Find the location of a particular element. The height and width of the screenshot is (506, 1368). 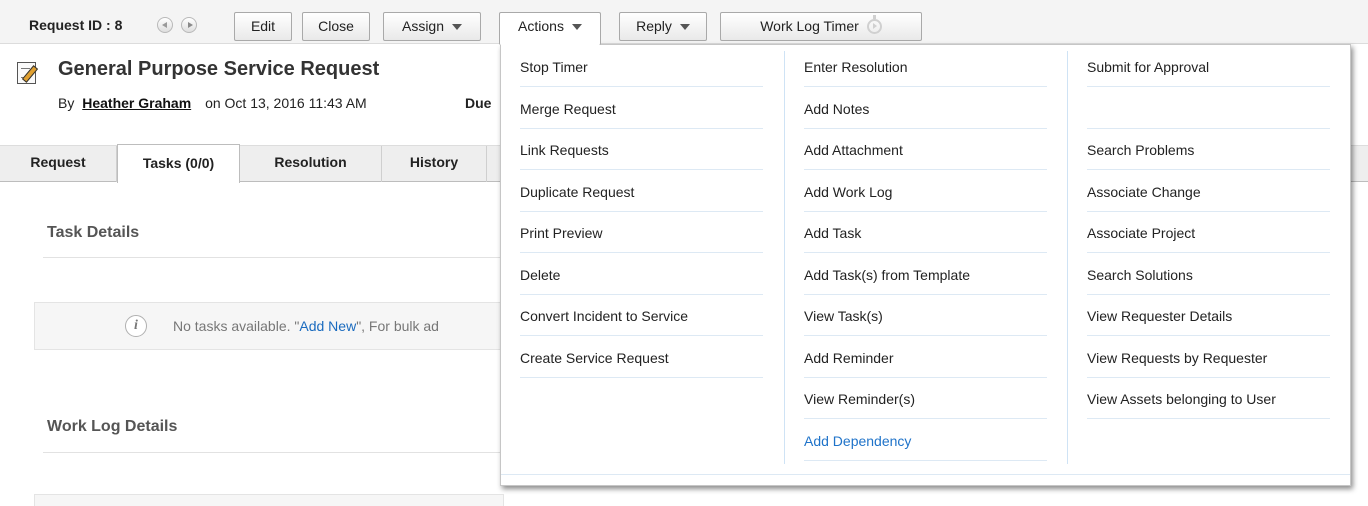

created-date: Oct 13, 2016 11:43 AM is located at coordinates (295, 103).